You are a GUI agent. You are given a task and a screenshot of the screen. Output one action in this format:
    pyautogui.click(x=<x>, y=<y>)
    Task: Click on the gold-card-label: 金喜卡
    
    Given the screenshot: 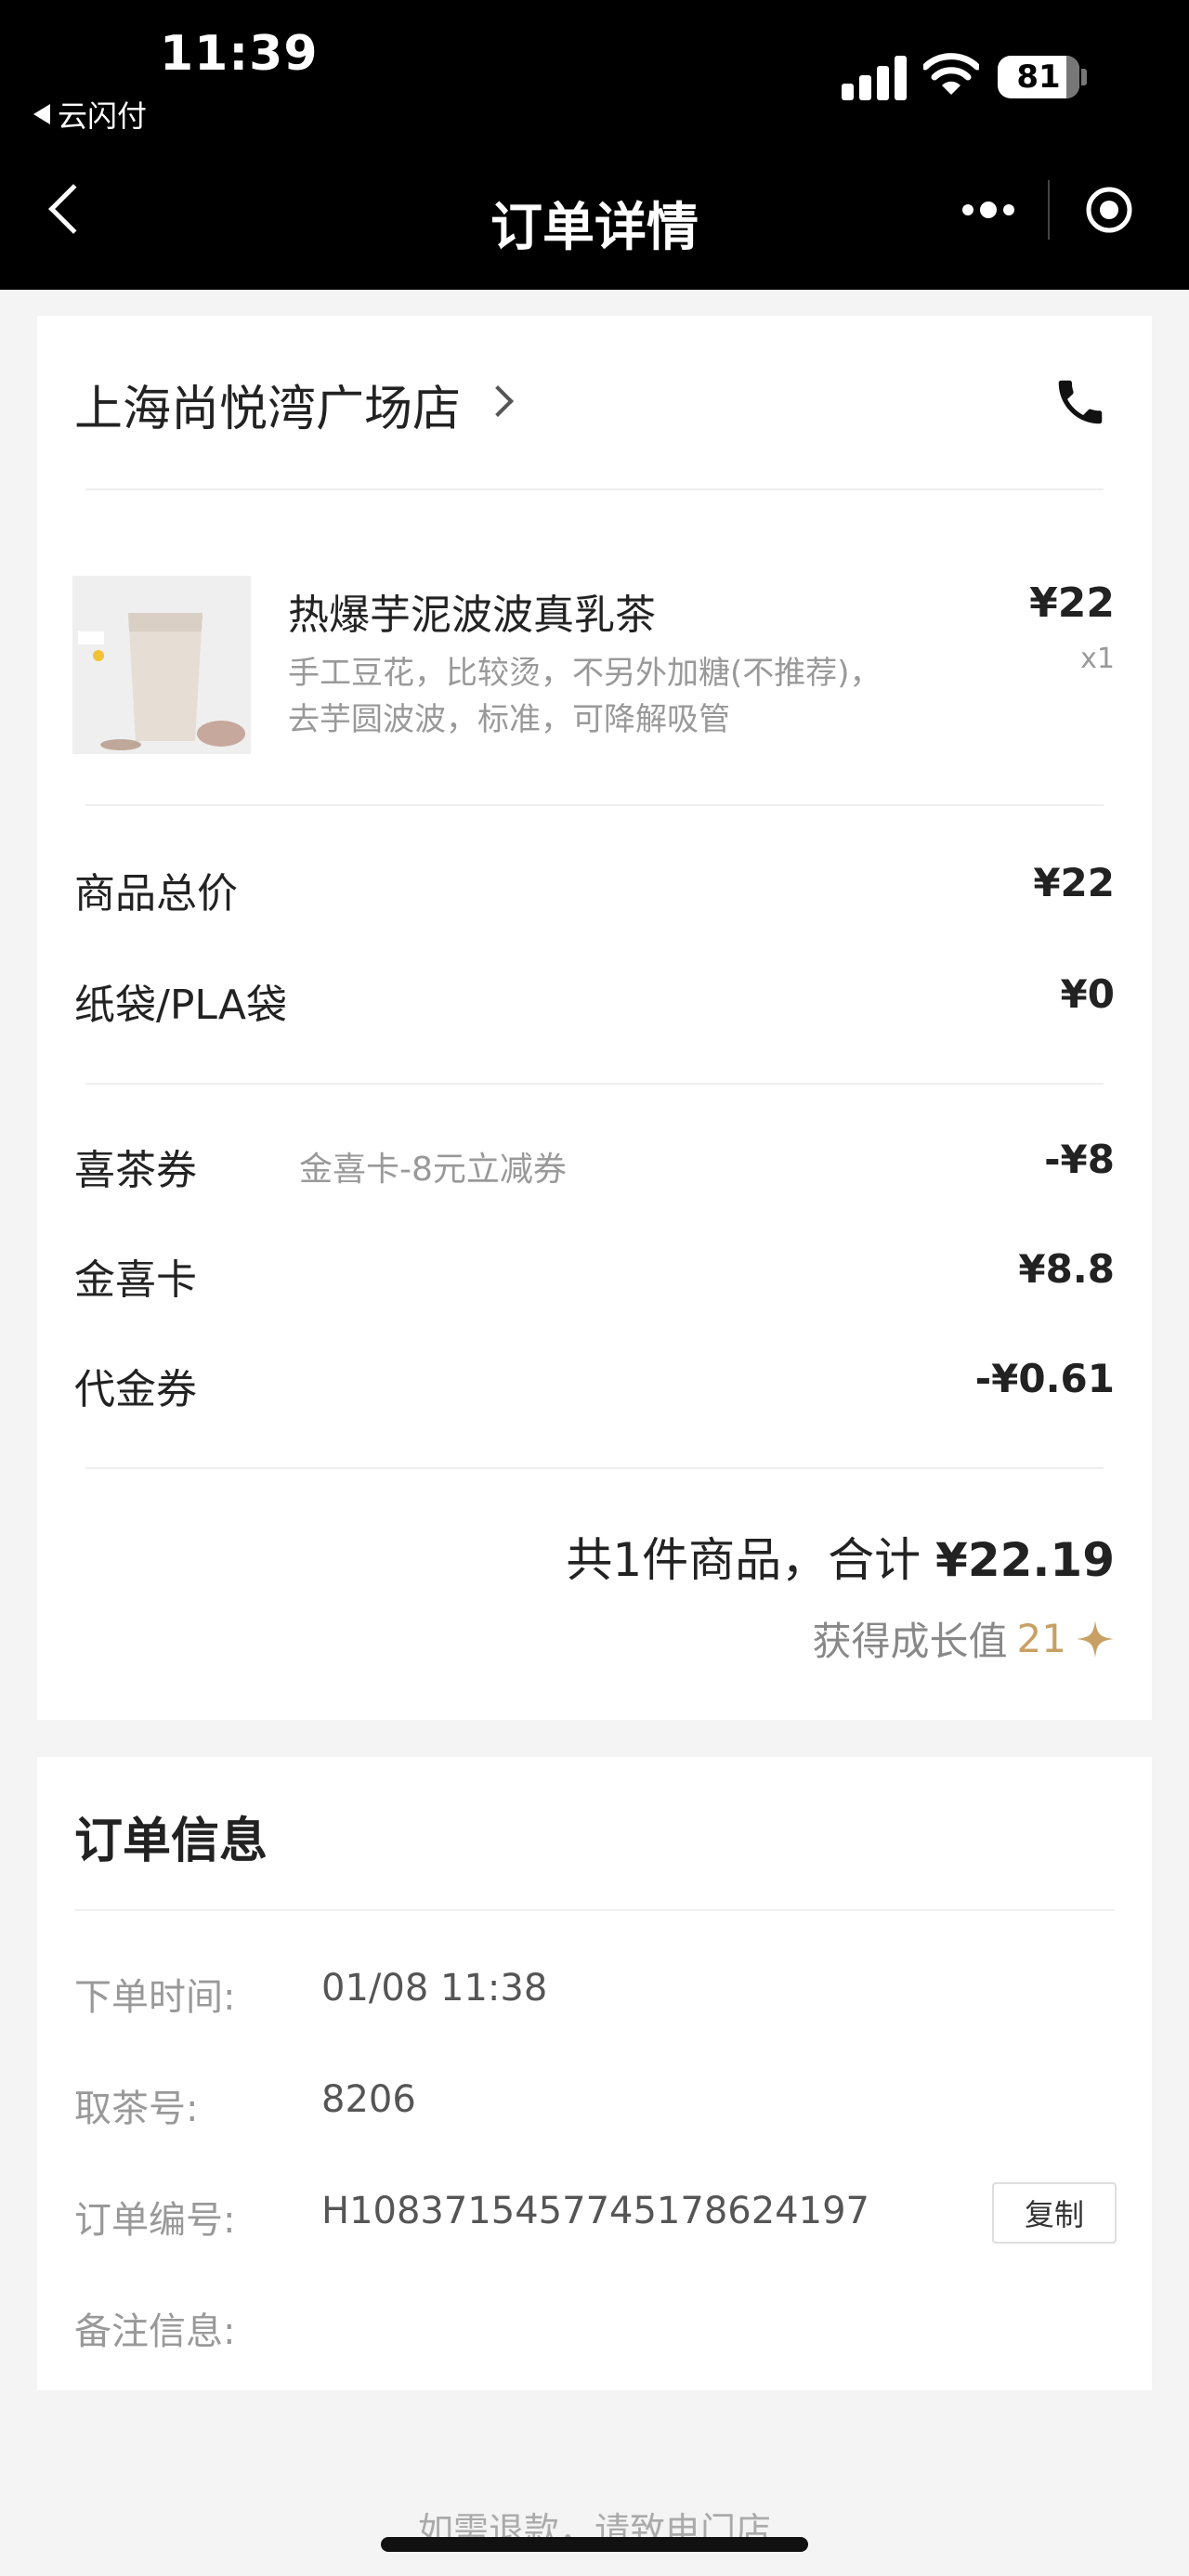 What is the action you would take?
    pyautogui.click(x=135, y=1280)
    